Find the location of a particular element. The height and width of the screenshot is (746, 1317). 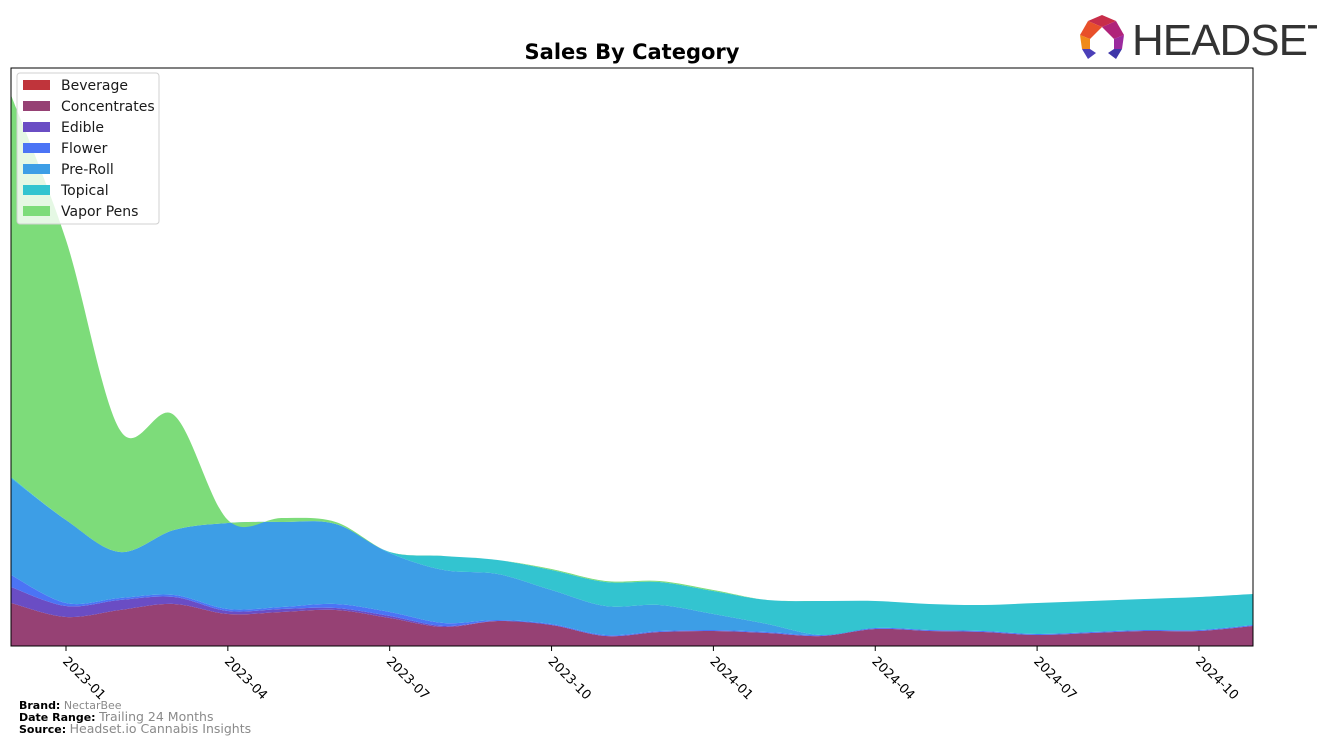

x-tick-label: 2024-07 is located at coordinates (1054, 678).